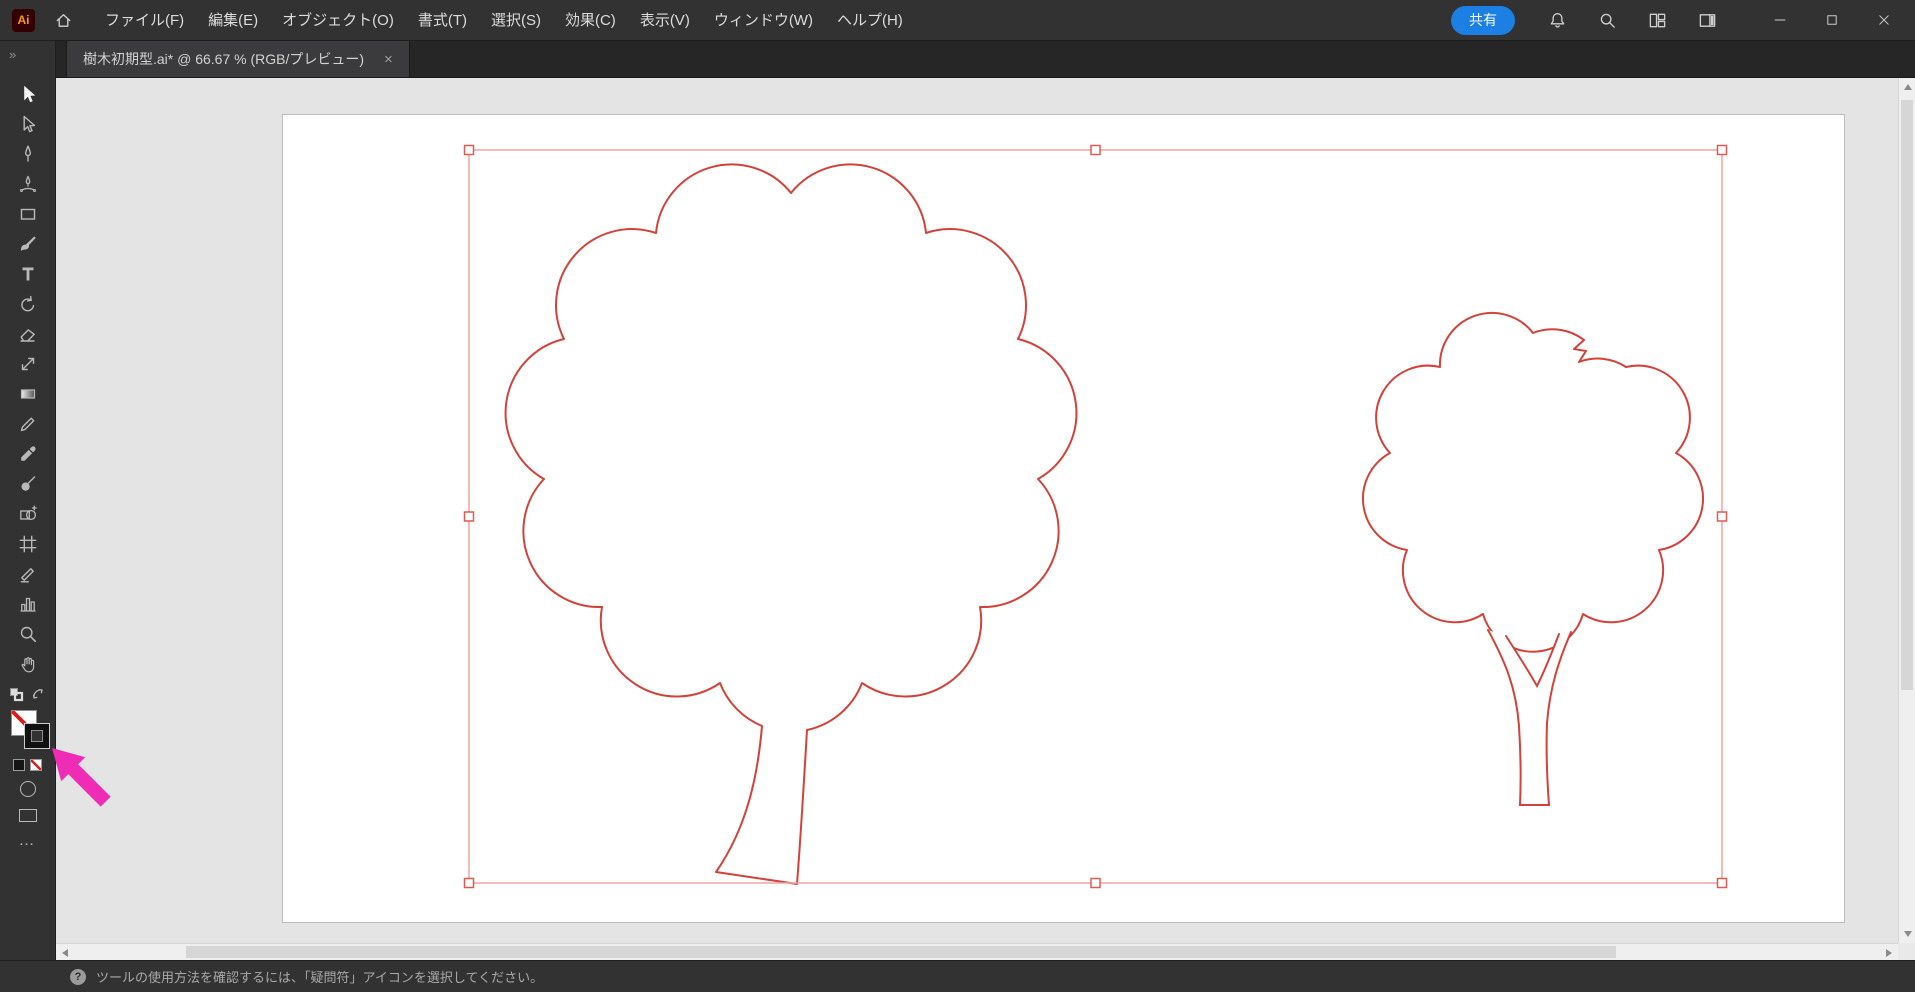 The width and height of the screenshot is (1915, 992). I want to click on slice-tool-icon, so click(27, 575).